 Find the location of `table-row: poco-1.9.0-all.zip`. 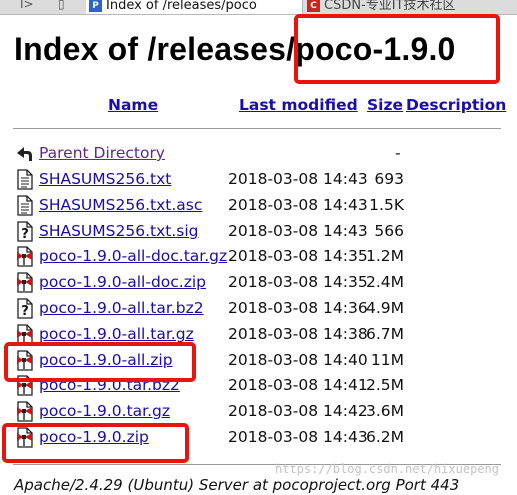

table-row: poco-1.9.0-all.zip is located at coordinates (106, 360).